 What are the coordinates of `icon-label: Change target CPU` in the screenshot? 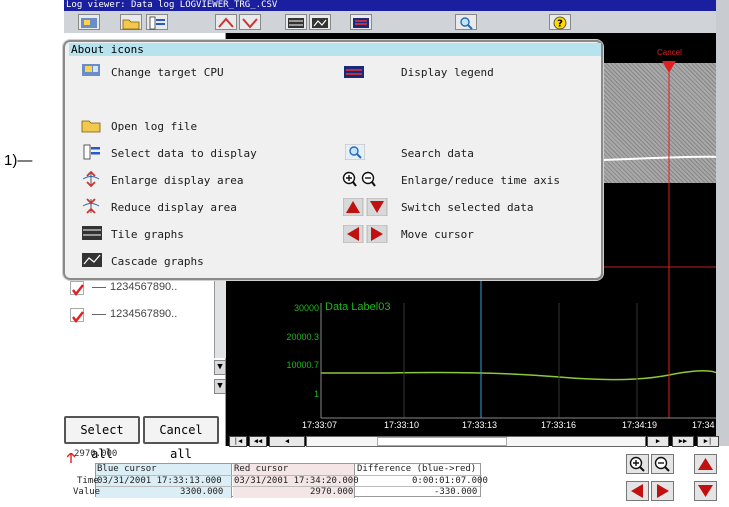 It's located at (167, 72).